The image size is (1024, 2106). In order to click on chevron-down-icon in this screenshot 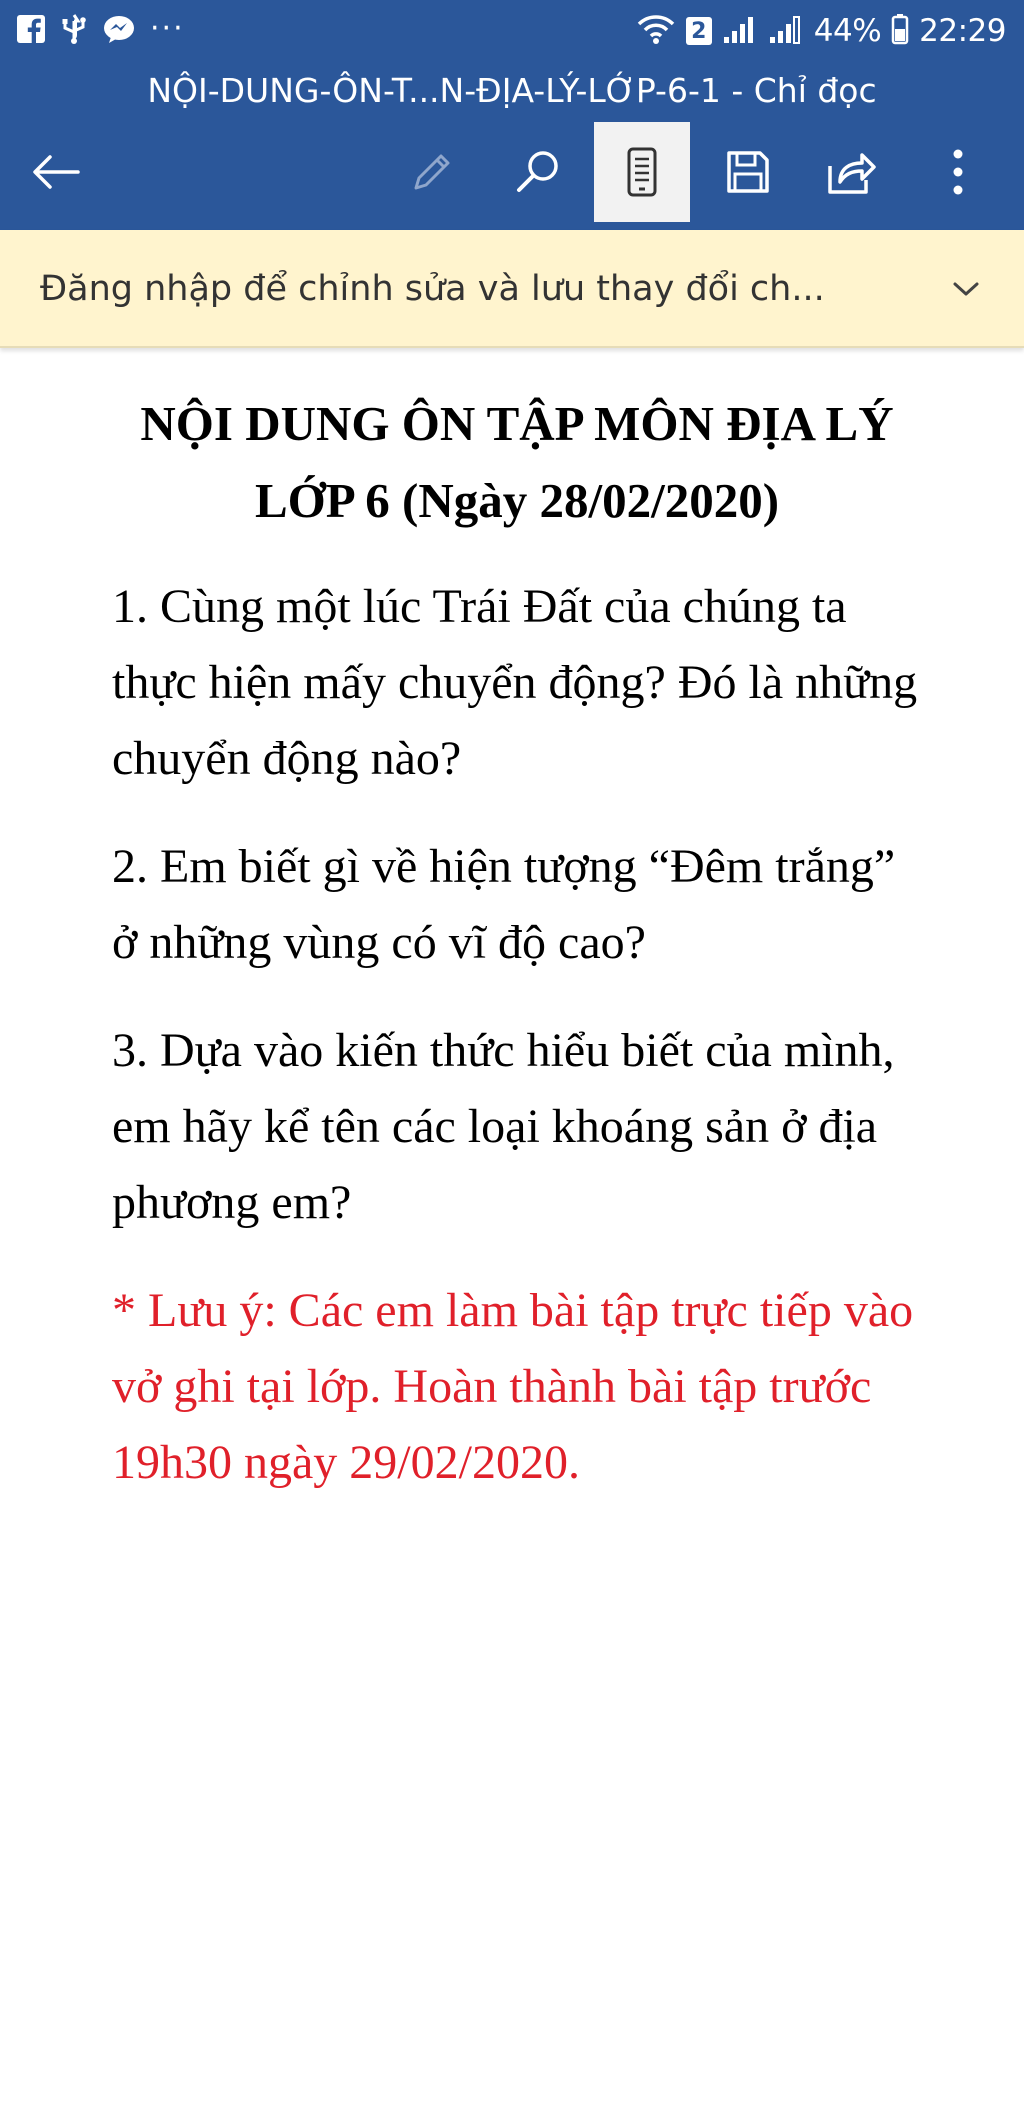, I will do `click(966, 289)`.